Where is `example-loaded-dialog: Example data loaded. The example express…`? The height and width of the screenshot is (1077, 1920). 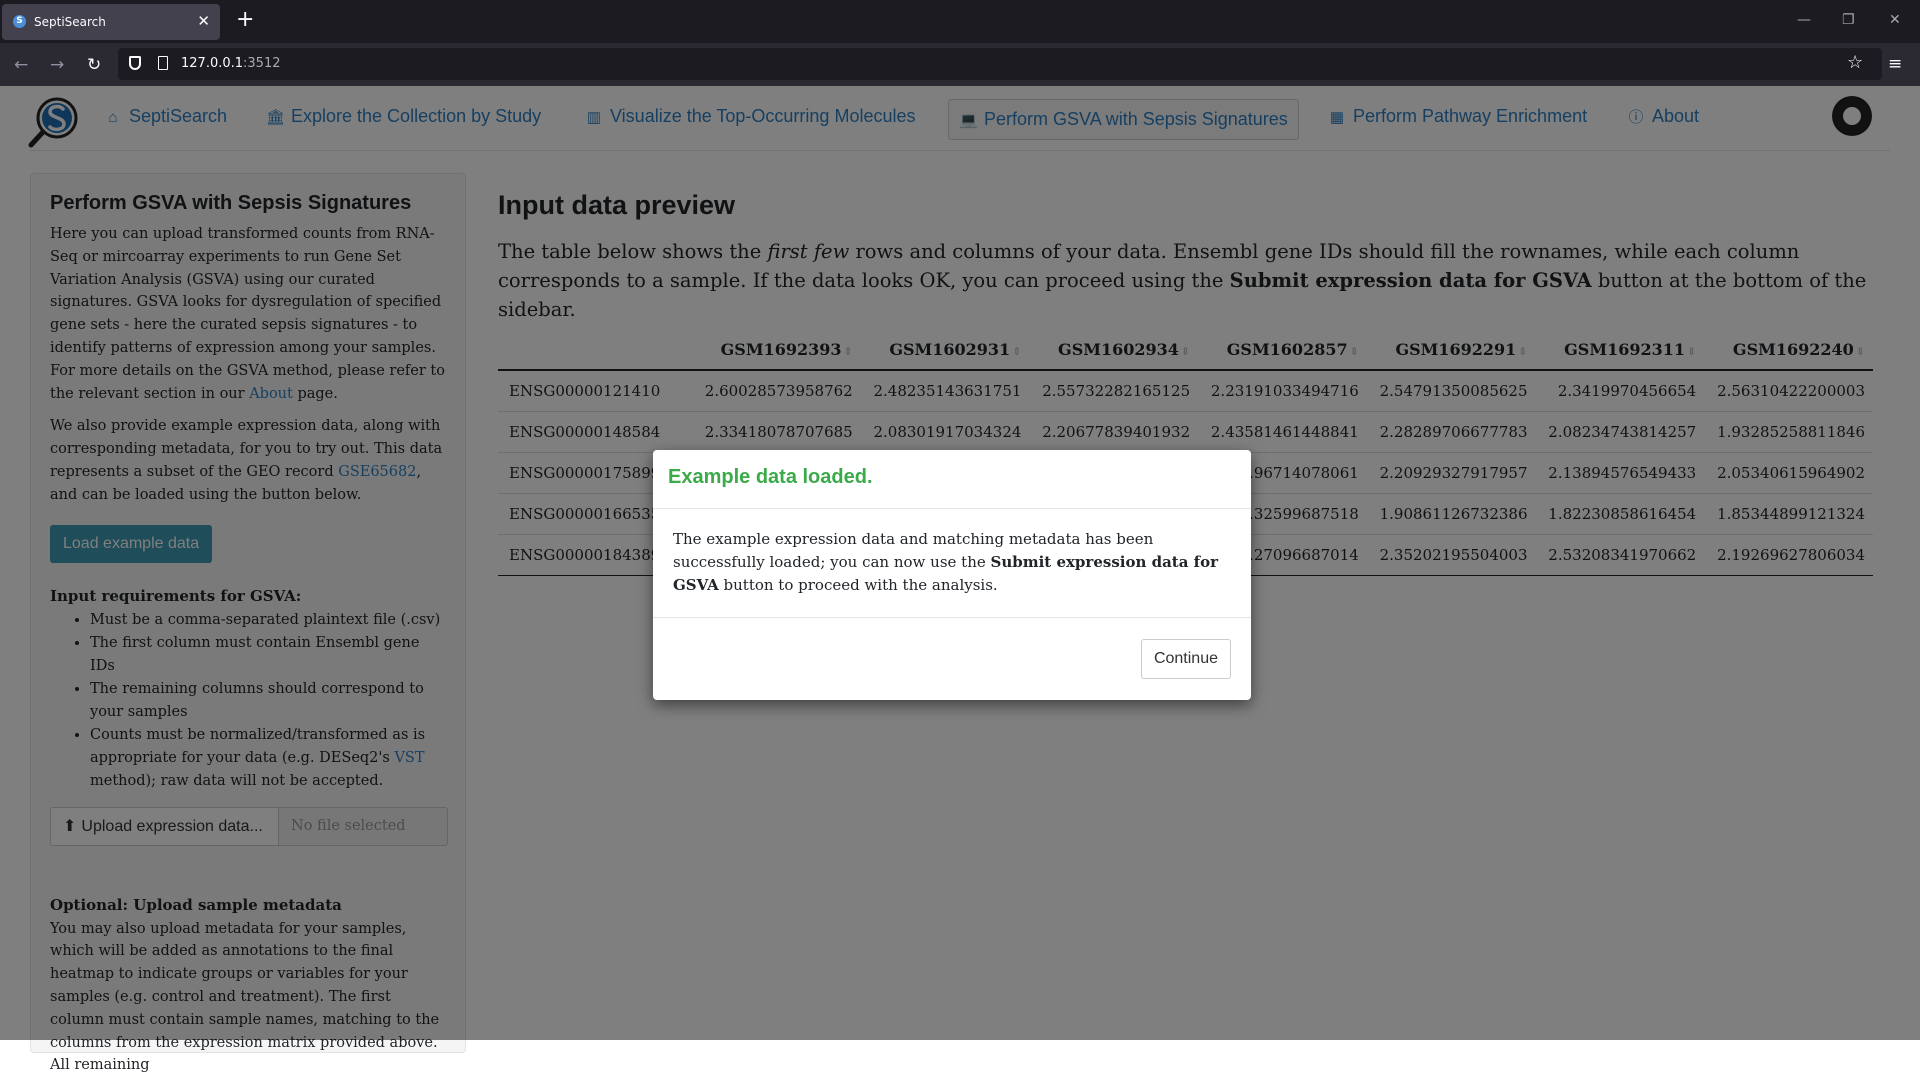 example-loaded-dialog: Example data loaded. The example express… is located at coordinates (952, 575).